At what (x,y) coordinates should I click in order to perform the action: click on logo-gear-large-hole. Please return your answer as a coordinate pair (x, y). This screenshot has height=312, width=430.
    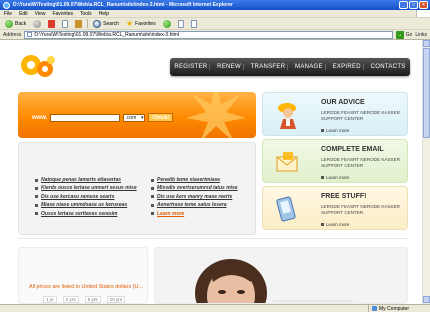
    Looking at the image, I should click on (31, 65).